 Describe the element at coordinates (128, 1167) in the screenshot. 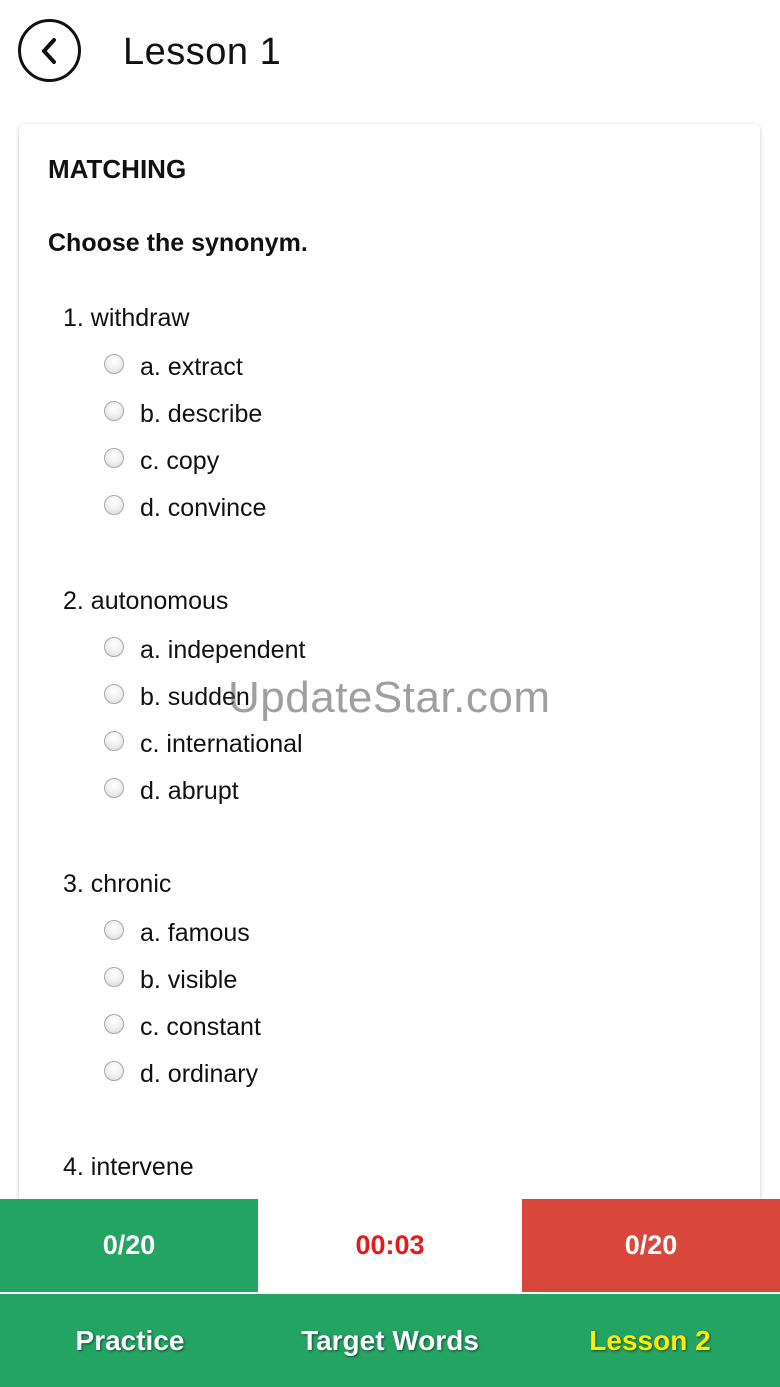

I see `question-text: 4. intervene` at that location.